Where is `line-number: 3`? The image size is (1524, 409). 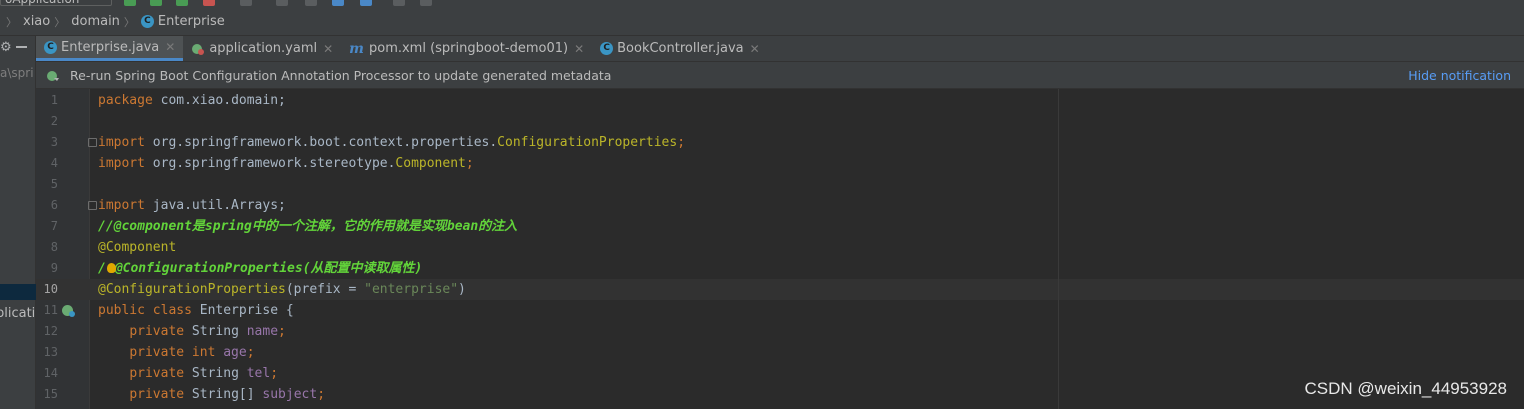 line-number: 3 is located at coordinates (54, 142).